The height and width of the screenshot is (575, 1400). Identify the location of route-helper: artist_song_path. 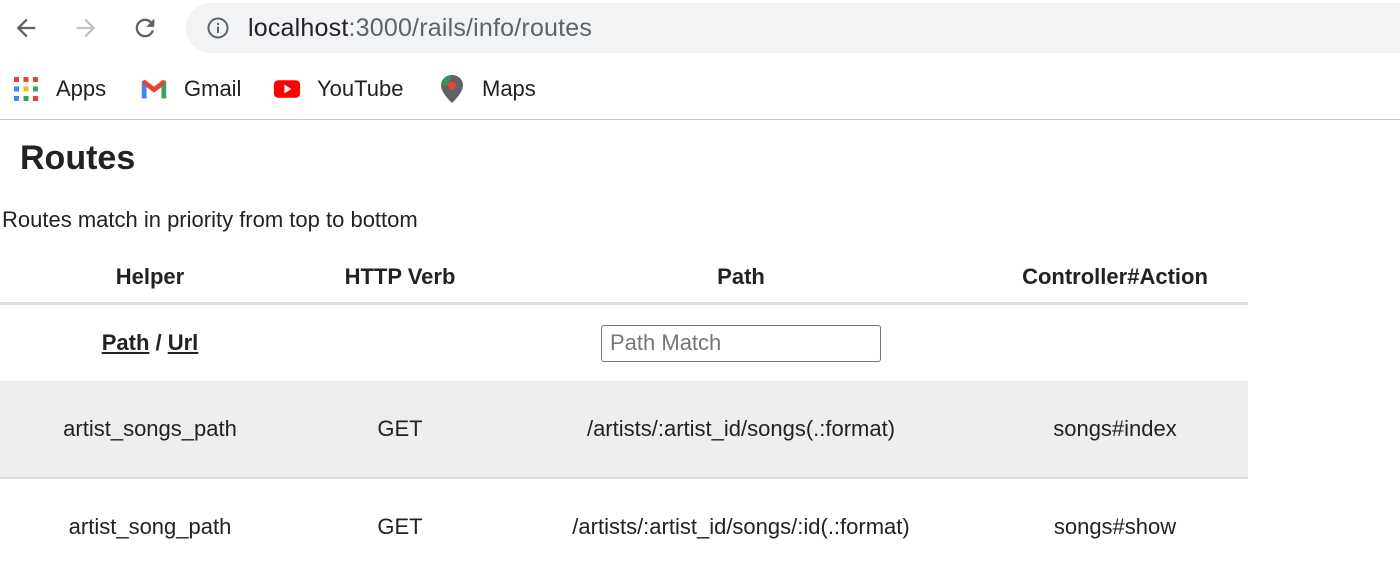
(150, 526).